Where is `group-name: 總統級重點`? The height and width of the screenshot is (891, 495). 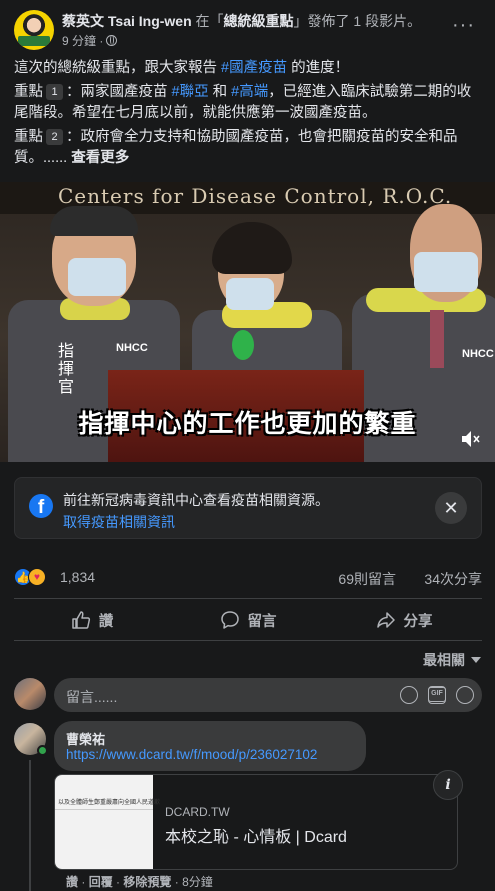
group-name: 總統級重點 is located at coordinates (259, 21).